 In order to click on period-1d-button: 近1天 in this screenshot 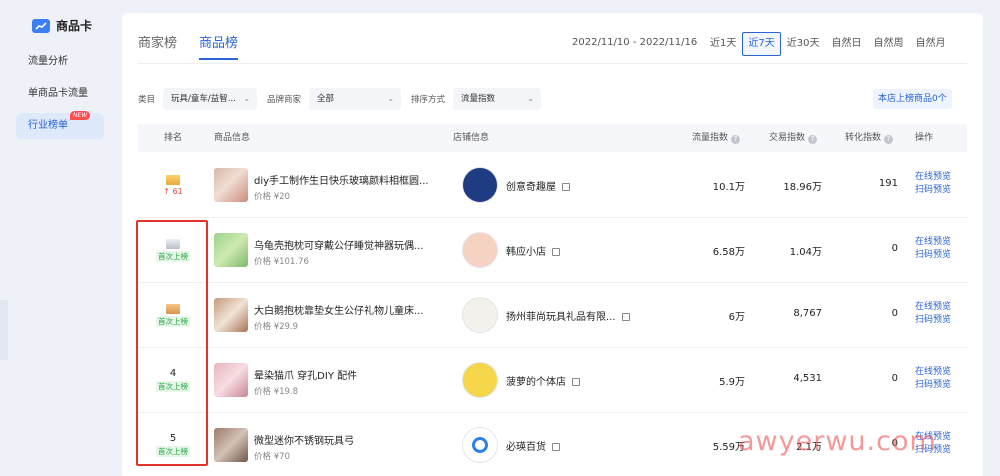, I will do `click(723, 44)`.